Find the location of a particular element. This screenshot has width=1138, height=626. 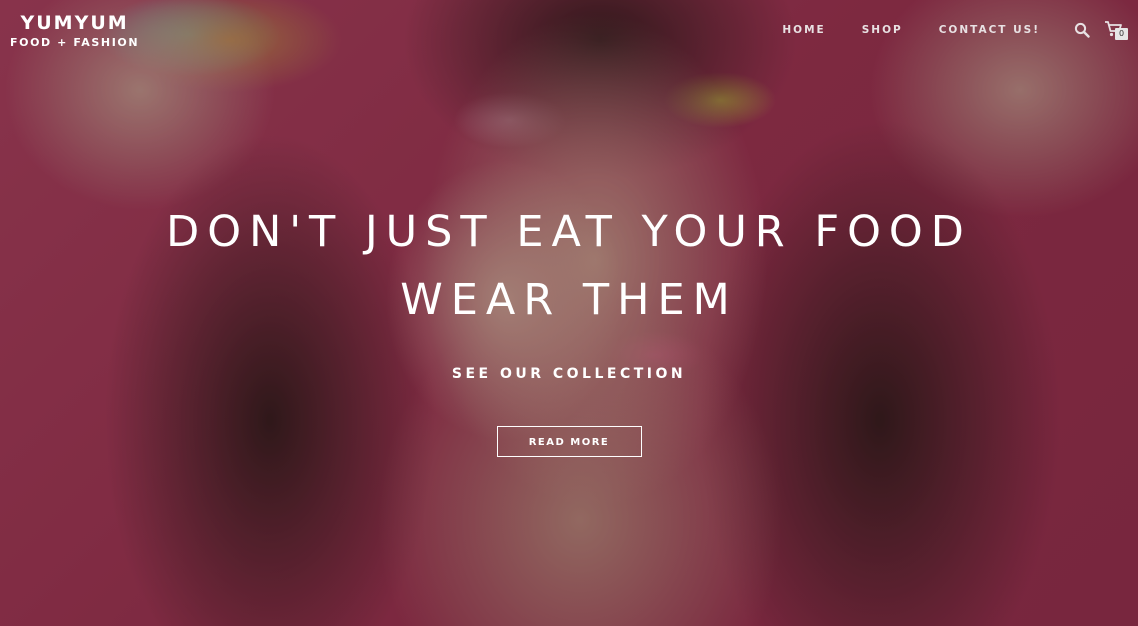

hero-headline-line-2: WEAR THEM is located at coordinates (569, 300).